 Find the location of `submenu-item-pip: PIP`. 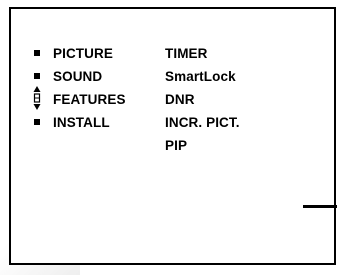

submenu-item-pip: PIP is located at coordinates (176, 145).